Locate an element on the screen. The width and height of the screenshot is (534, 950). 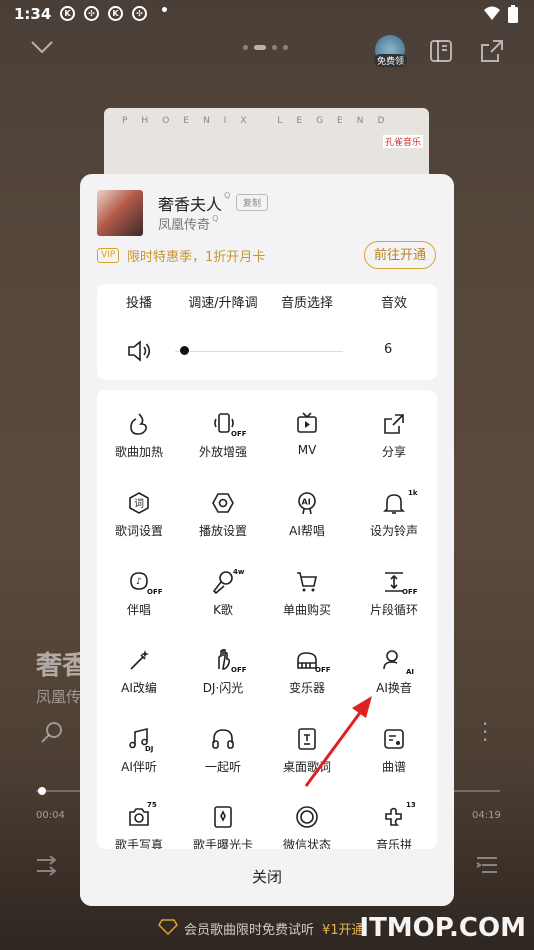
volume-icon is located at coordinates (139, 351).